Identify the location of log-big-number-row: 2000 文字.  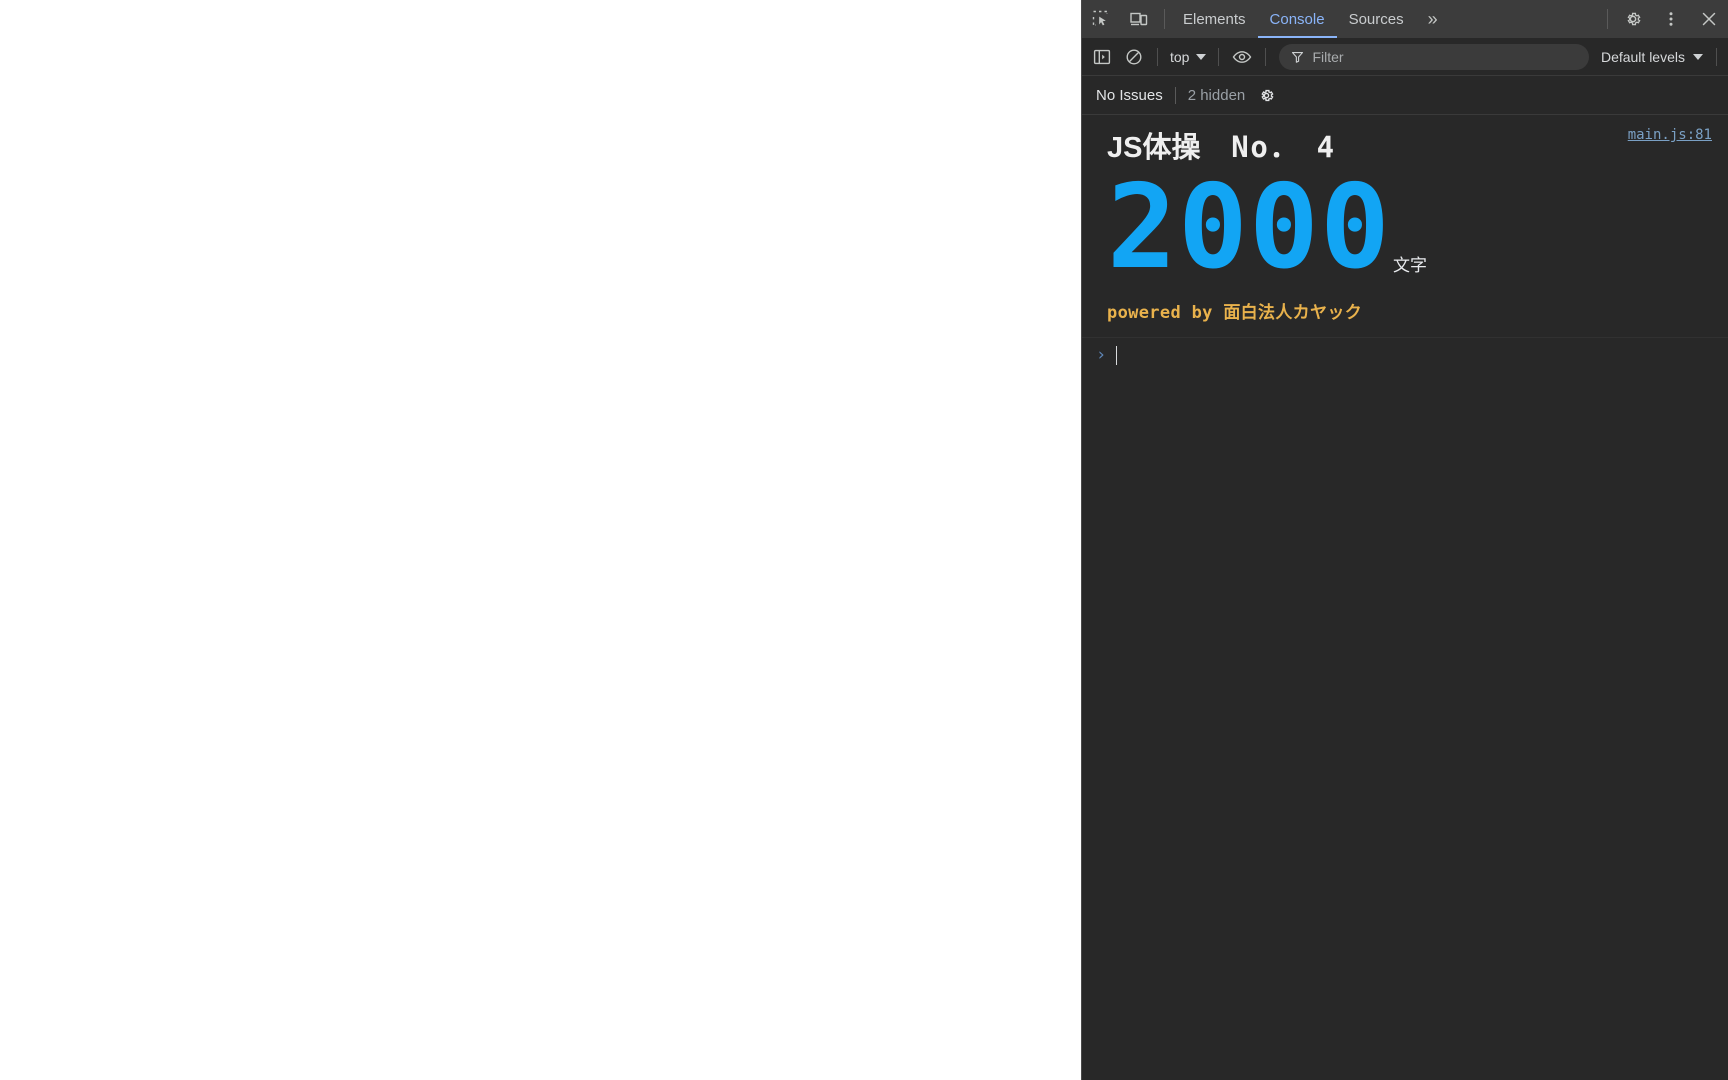
(1405, 229).